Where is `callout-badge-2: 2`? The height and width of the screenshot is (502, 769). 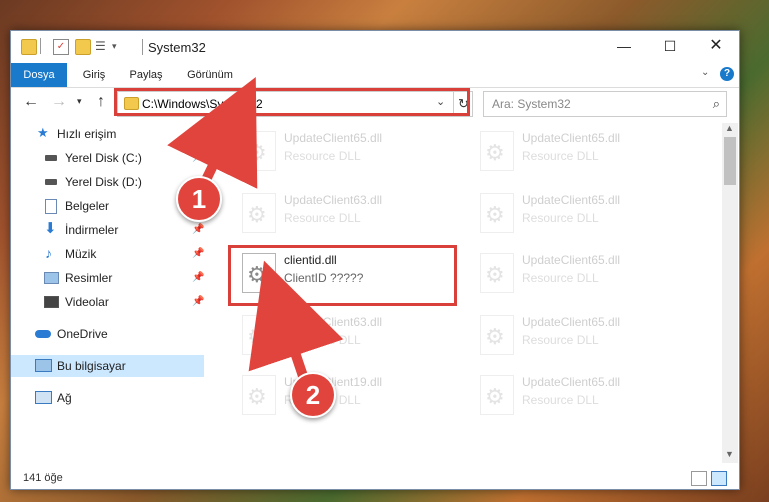 callout-badge-2: 2 is located at coordinates (313, 395).